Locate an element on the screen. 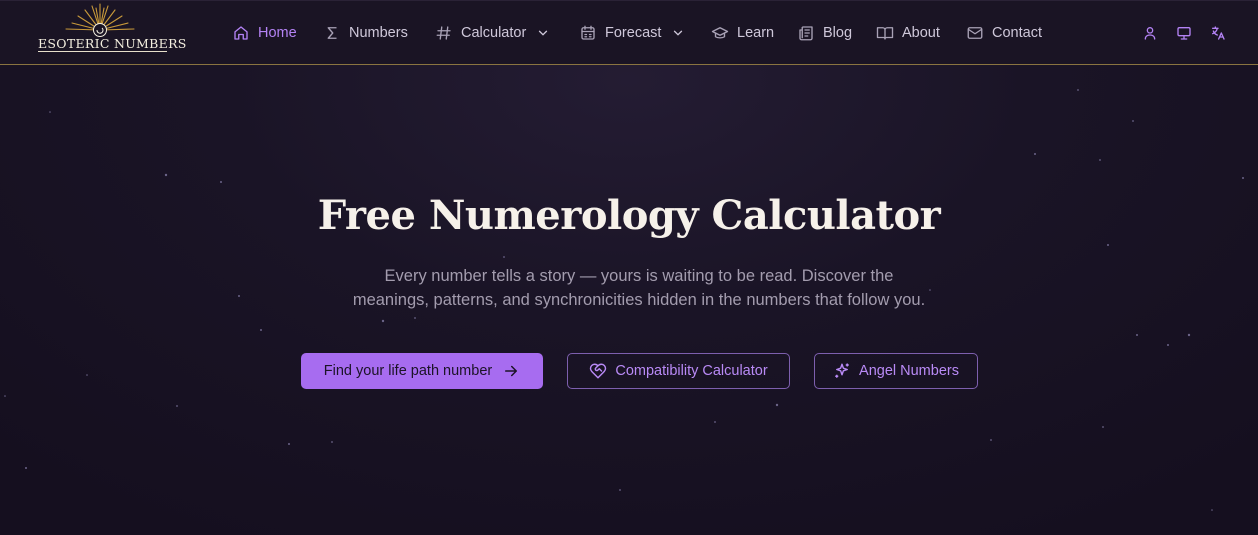 The image size is (1258, 535). angel-numbers-button-label: Angel Numbers is located at coordinates (909, 371).